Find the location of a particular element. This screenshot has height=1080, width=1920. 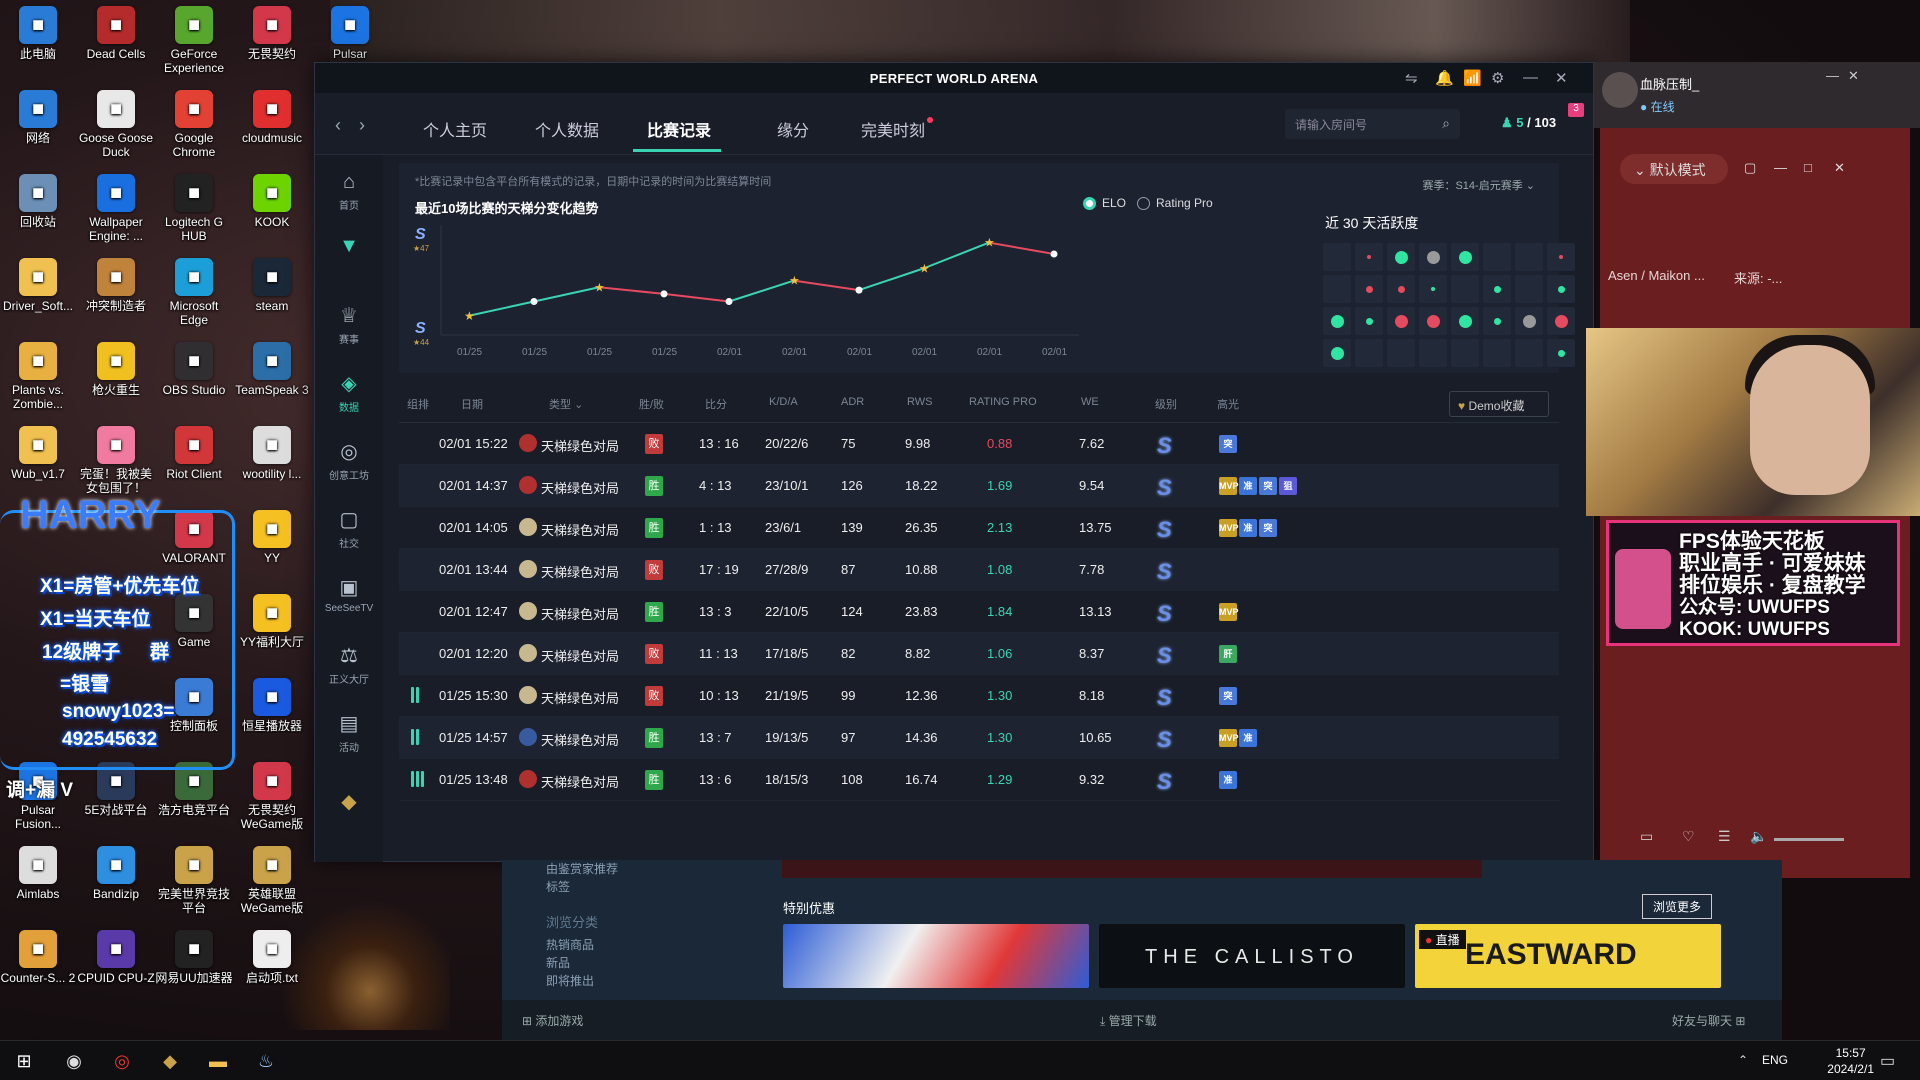

radio-elo: ELO is located at coordinates (1104, 203).